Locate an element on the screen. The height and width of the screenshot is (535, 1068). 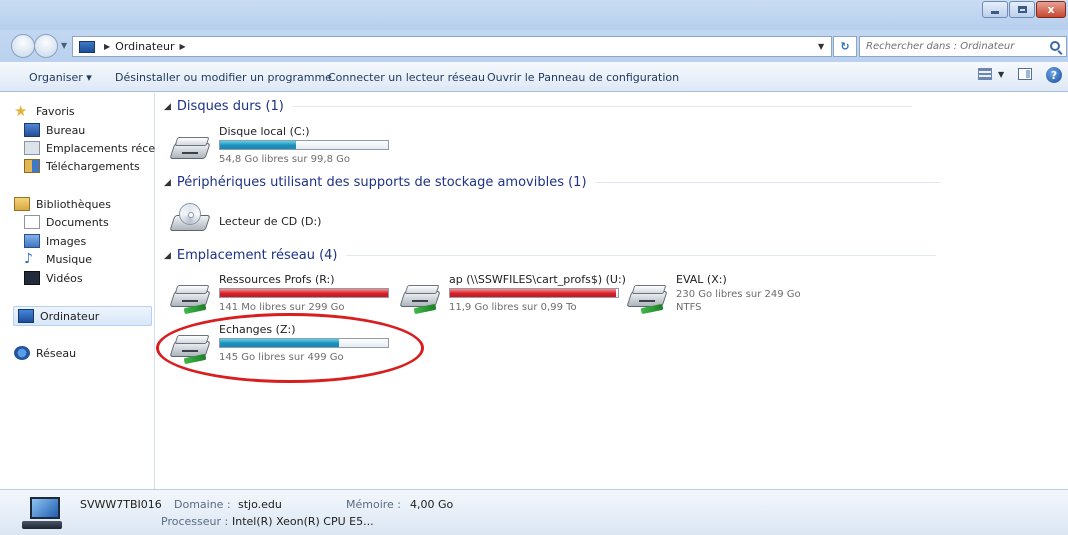
memory-label: Mémoire : is located at coordinates (374, 504).